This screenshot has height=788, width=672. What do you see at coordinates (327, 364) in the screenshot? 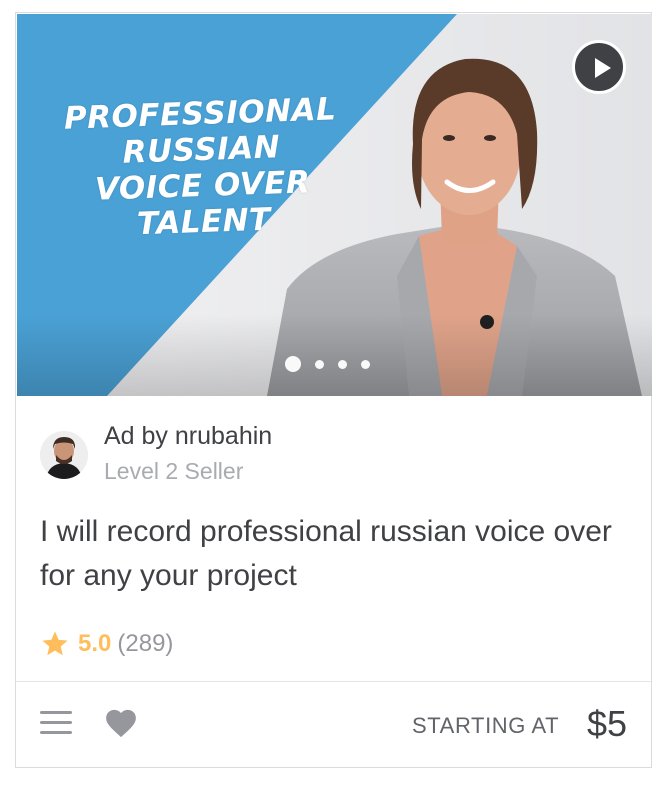
I see `carousel-dots` at bounding box center [327, 364].